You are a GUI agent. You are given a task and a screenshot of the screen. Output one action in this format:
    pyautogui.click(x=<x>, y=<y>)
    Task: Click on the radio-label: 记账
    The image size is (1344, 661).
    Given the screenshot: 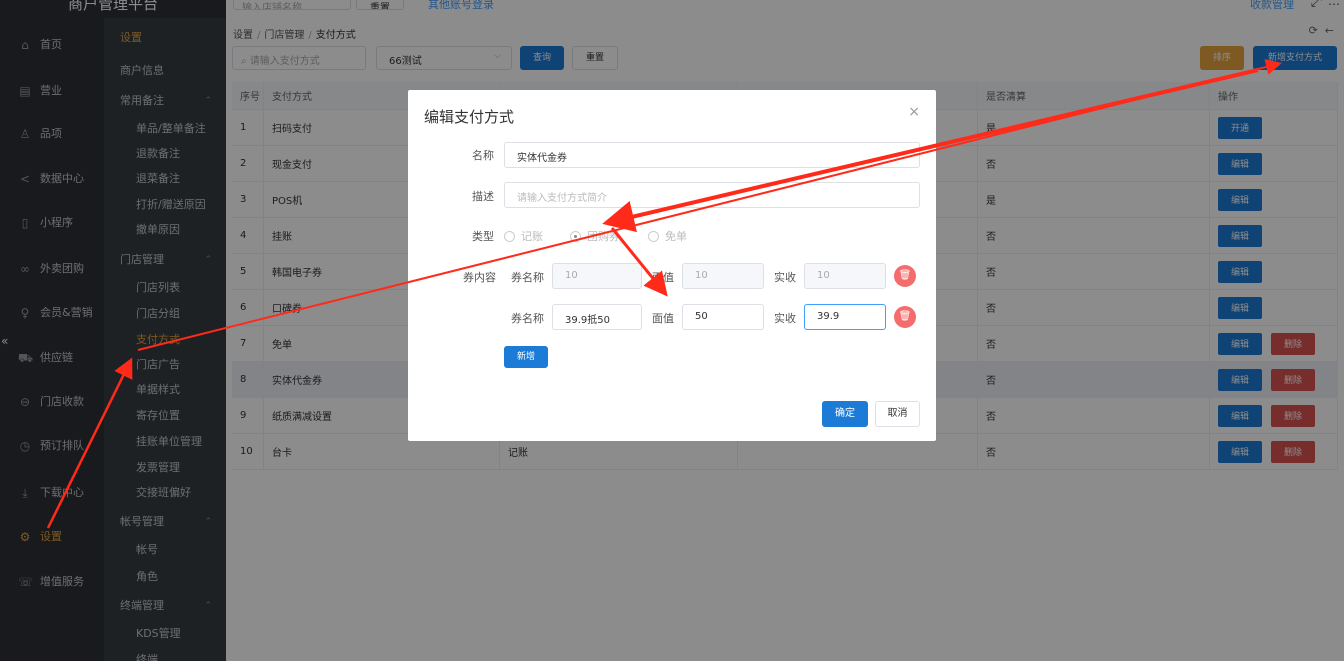 What is the action you would take?
    pyautogui.click(x=532, y=236)
    